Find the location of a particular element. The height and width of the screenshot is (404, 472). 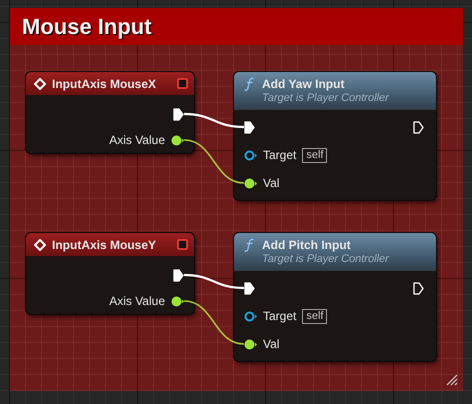

event-node: InputAxis MouseX Axis Value is located at coordinates (110, 112).